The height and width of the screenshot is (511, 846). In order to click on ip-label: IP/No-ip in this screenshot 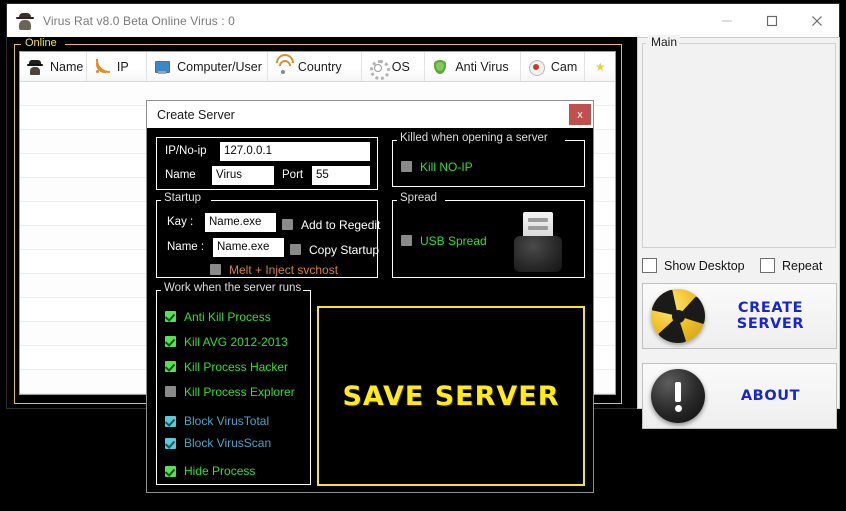, I will do `click(186, 151)`.